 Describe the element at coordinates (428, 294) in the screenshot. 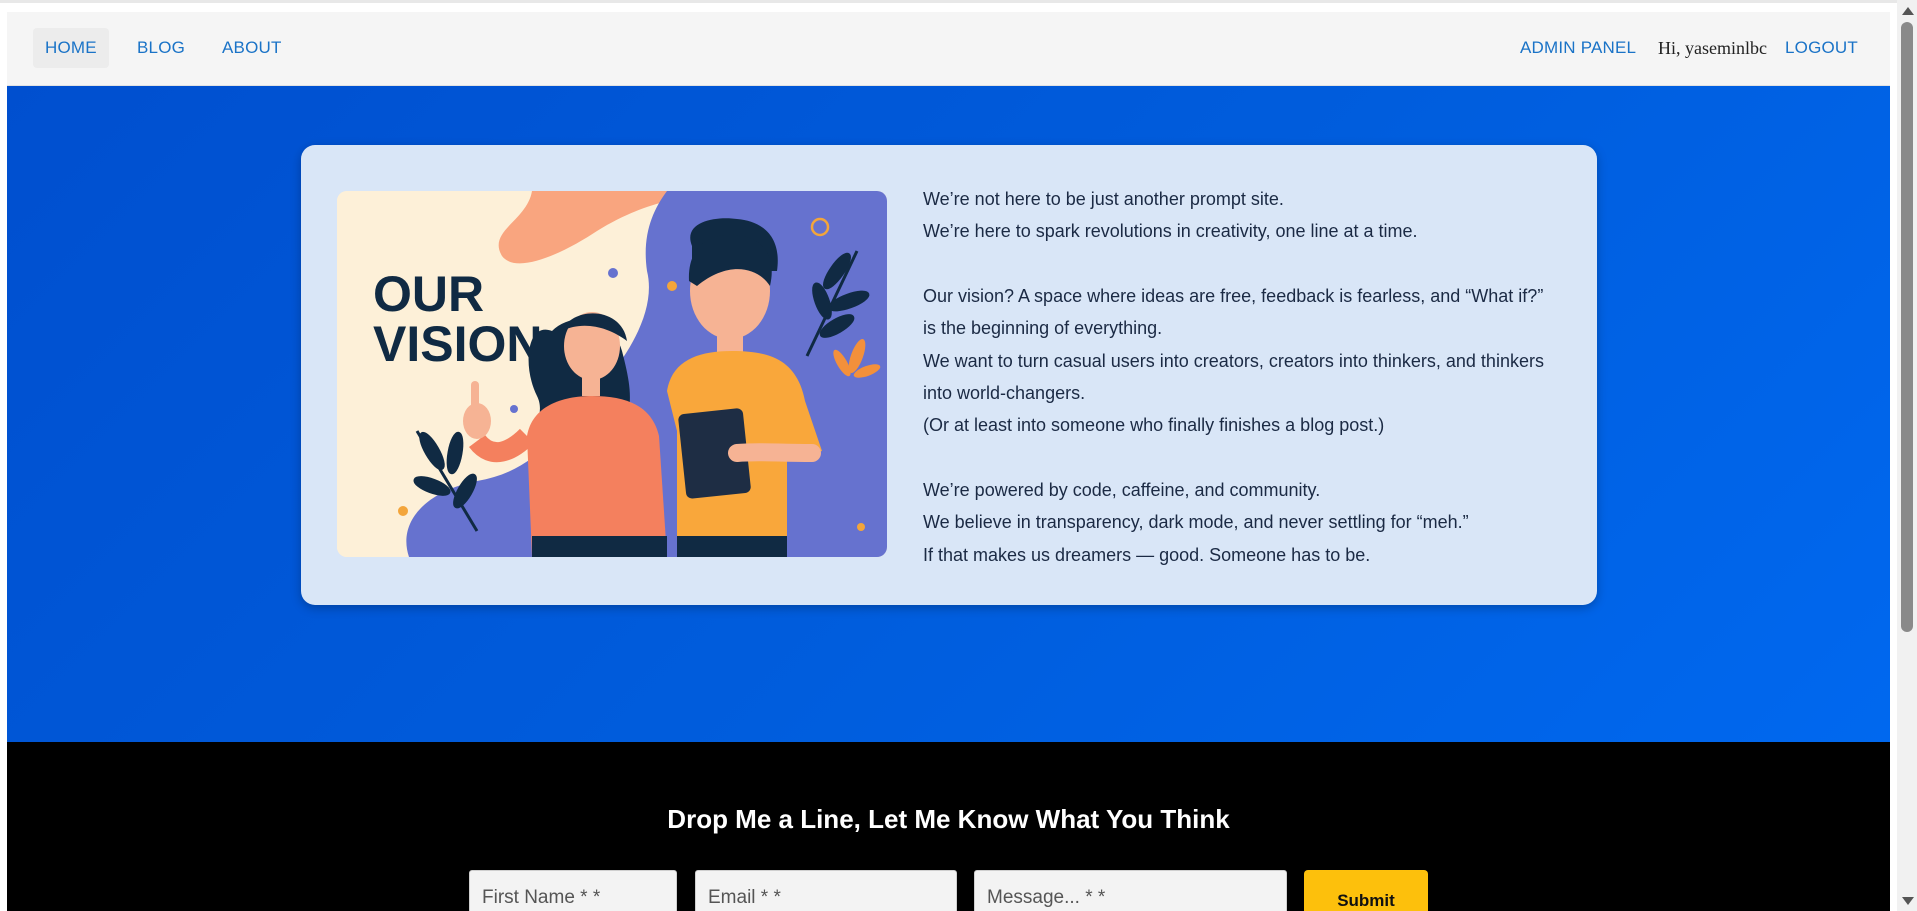

I see `image-heading-line1: OUR` at that location.